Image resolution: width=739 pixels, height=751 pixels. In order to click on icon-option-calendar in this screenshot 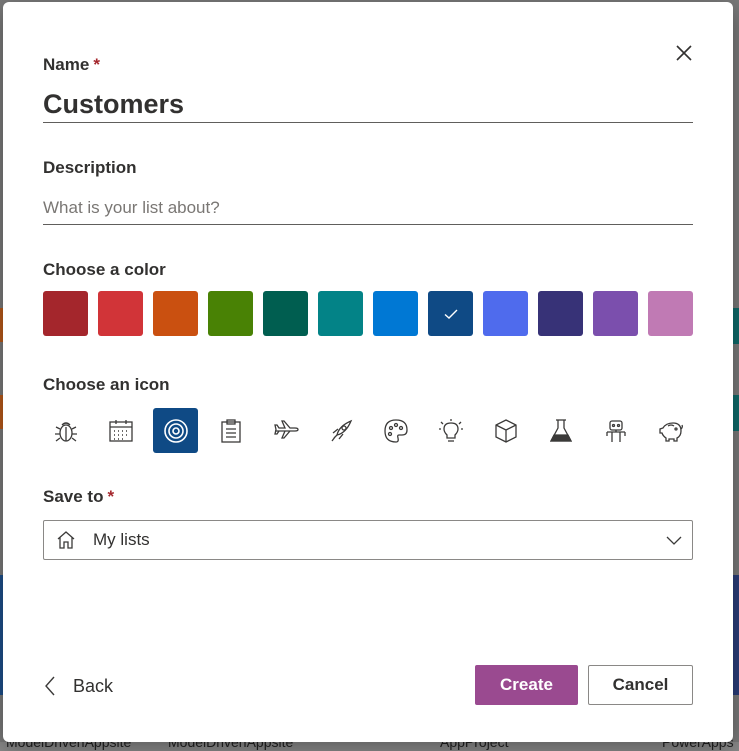, I will do `click(120, 430)`.